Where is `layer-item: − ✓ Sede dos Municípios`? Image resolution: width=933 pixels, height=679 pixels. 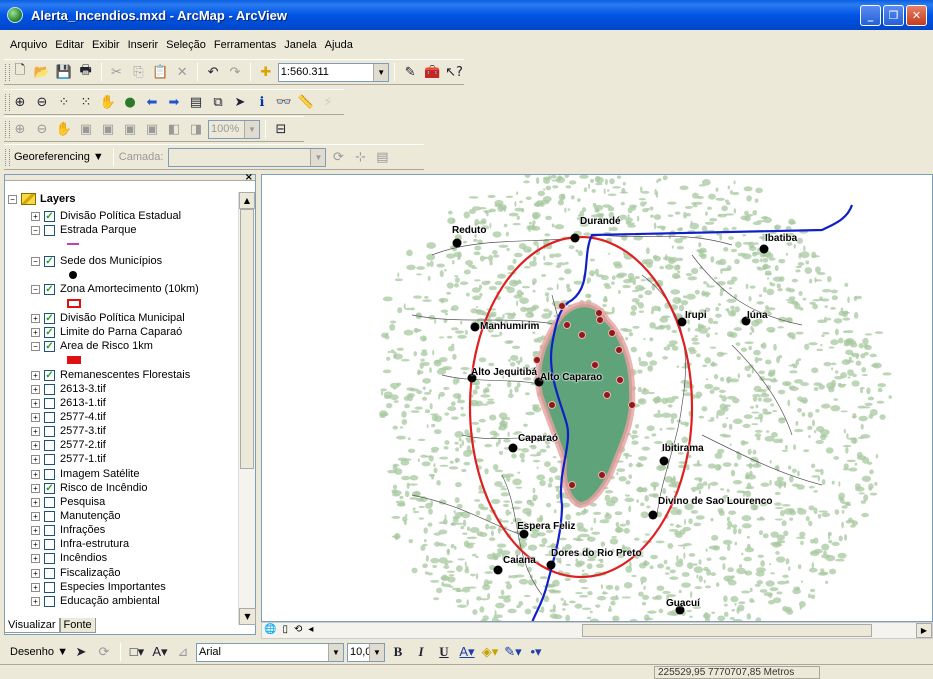
layer-item: − ✓ Sede dos Municípios is located at coordinates (96, 261).